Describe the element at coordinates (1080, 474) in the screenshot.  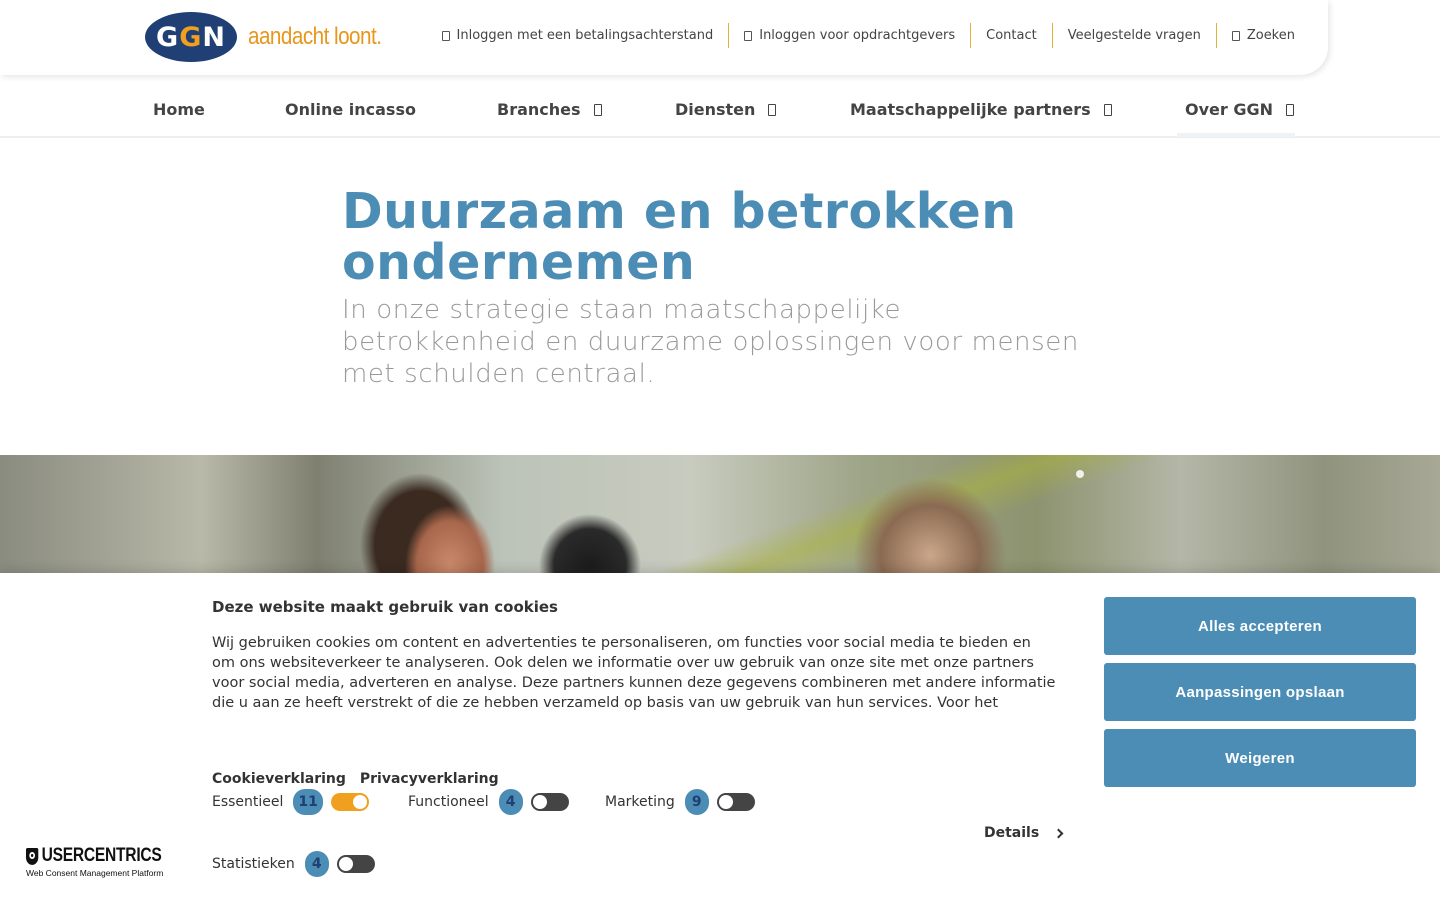
I see `photo-highlight` at that location.